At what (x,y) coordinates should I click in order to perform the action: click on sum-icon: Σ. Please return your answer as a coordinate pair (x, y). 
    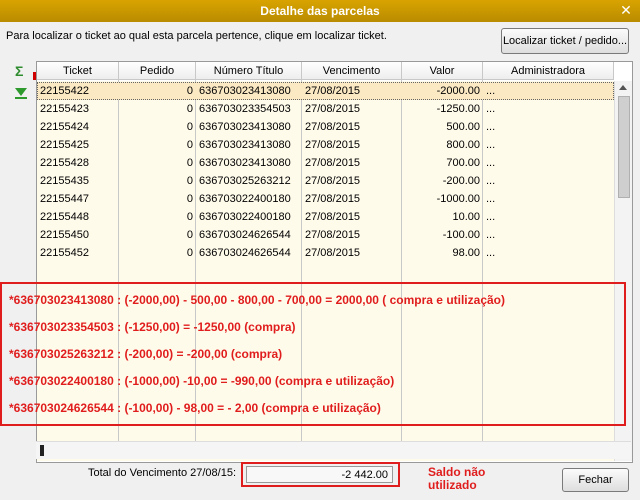
    Looking at the image, I should click on (19, 71).